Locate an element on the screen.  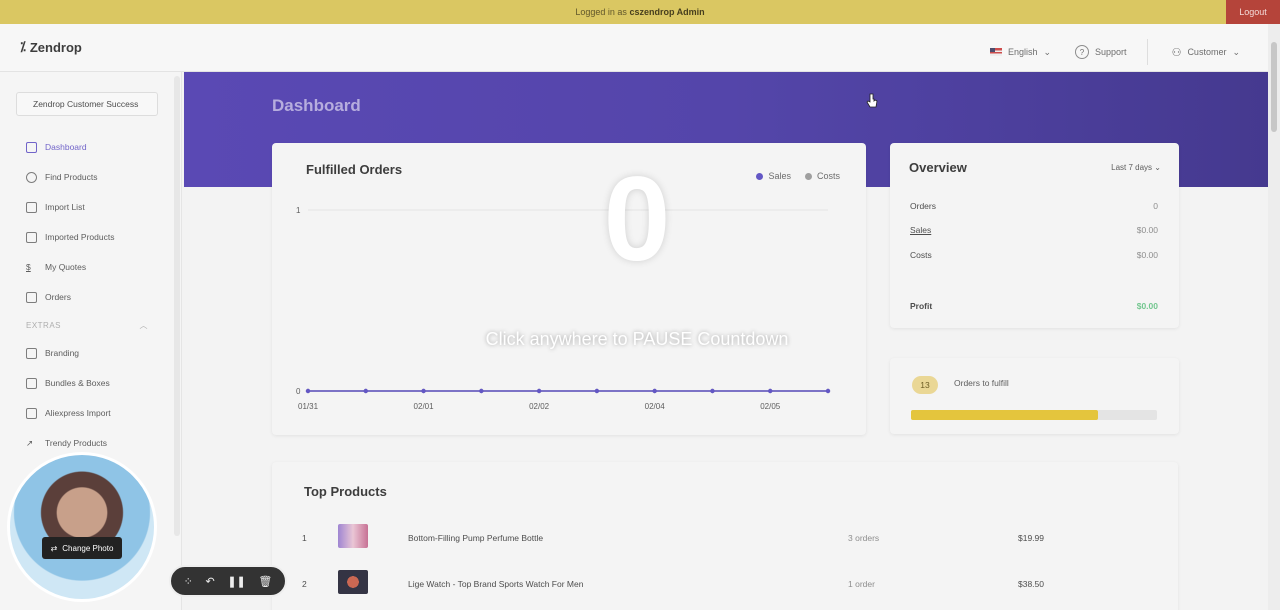
x-tick-label: 02/01 is located at coordinates (424, 406).